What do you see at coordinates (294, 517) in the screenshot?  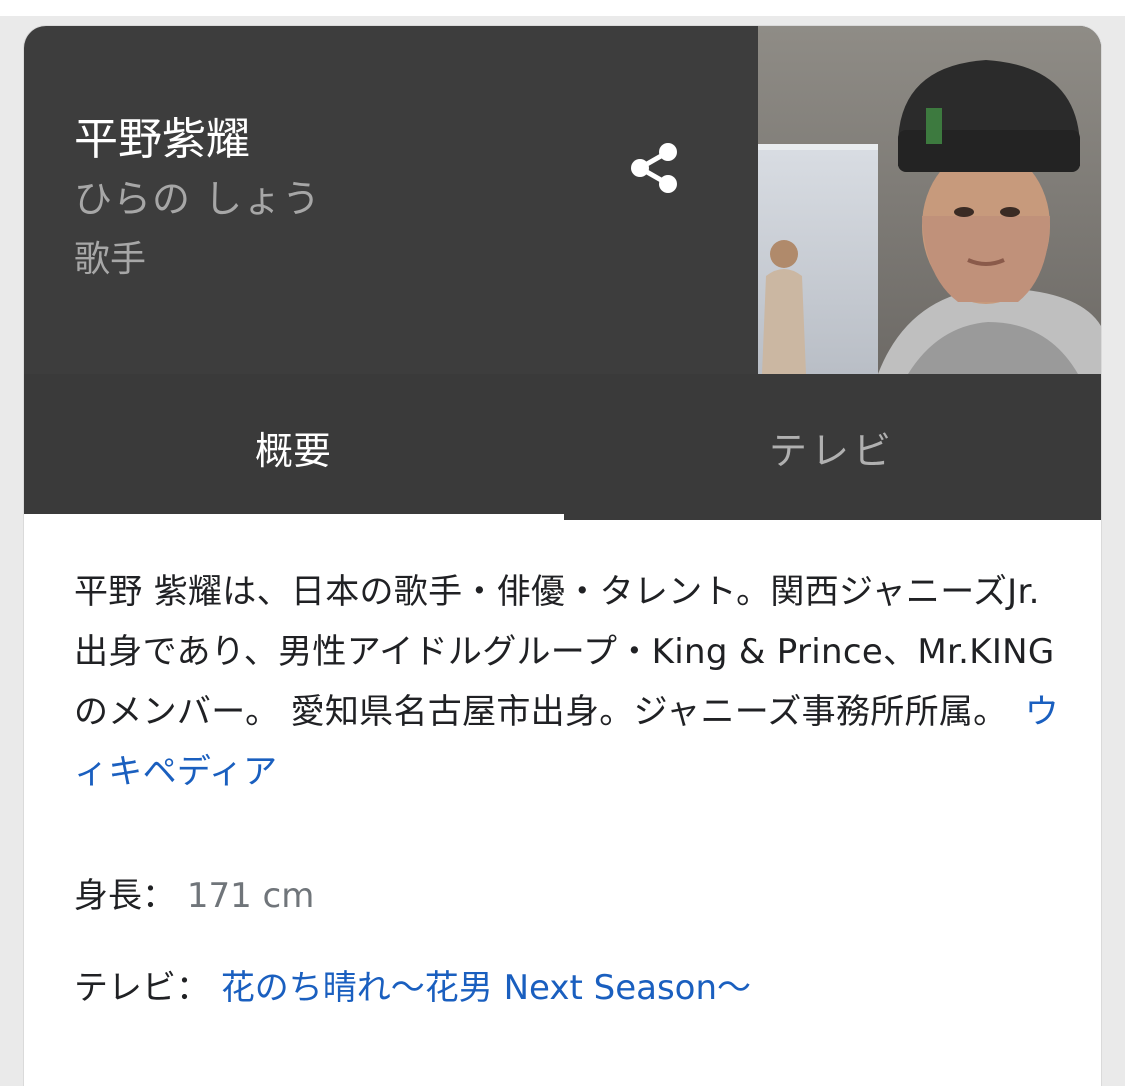 I see `selected-tab-indicator` at bounding box center [294, 517].